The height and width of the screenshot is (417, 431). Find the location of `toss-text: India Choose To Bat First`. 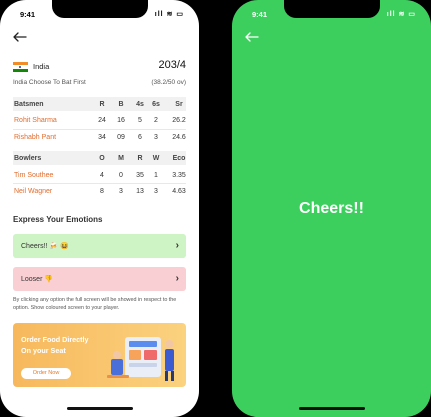

toss-text: India Choose To Bat First is located at coordinates (49, 82).